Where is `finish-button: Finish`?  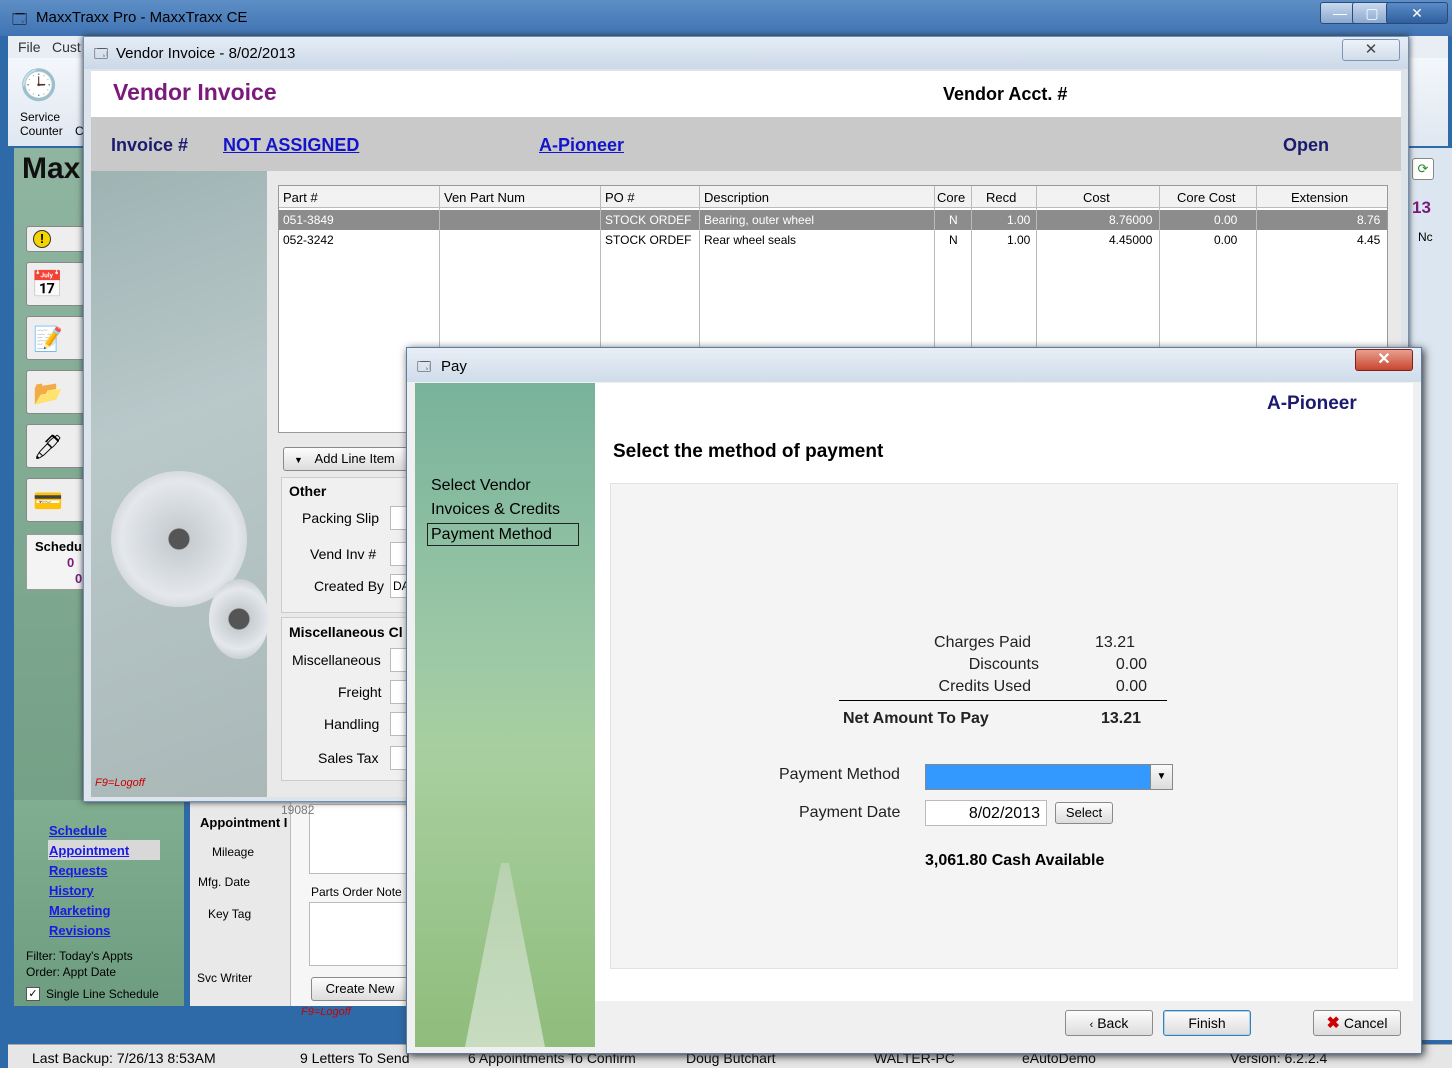 finish-button: Finish is located at coordinates (1207, 1023).